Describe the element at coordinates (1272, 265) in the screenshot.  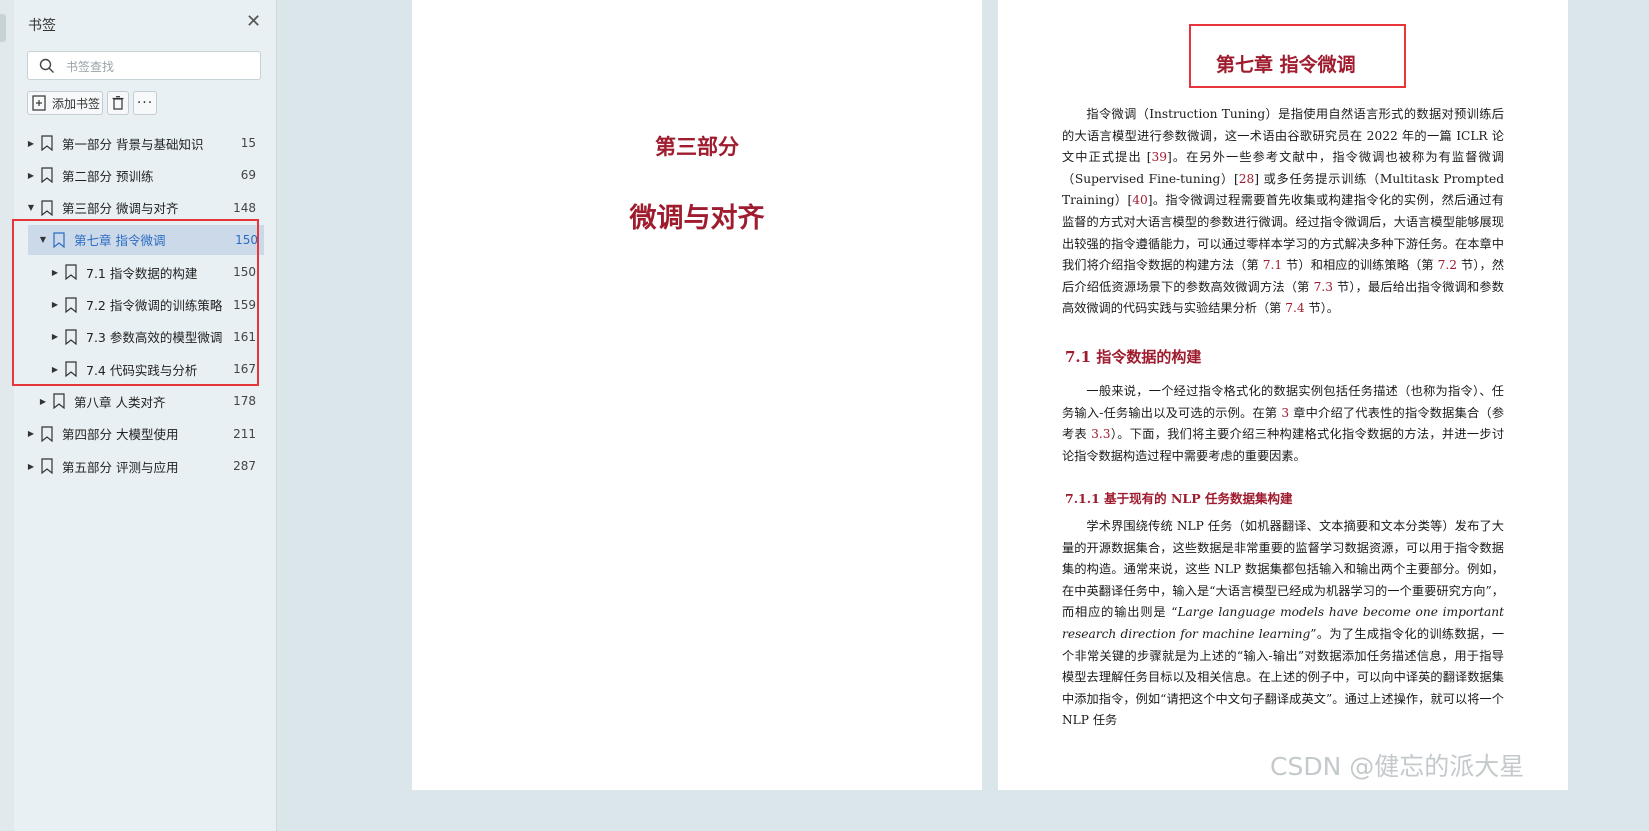
I see `reference-link: 7.1` at that location.